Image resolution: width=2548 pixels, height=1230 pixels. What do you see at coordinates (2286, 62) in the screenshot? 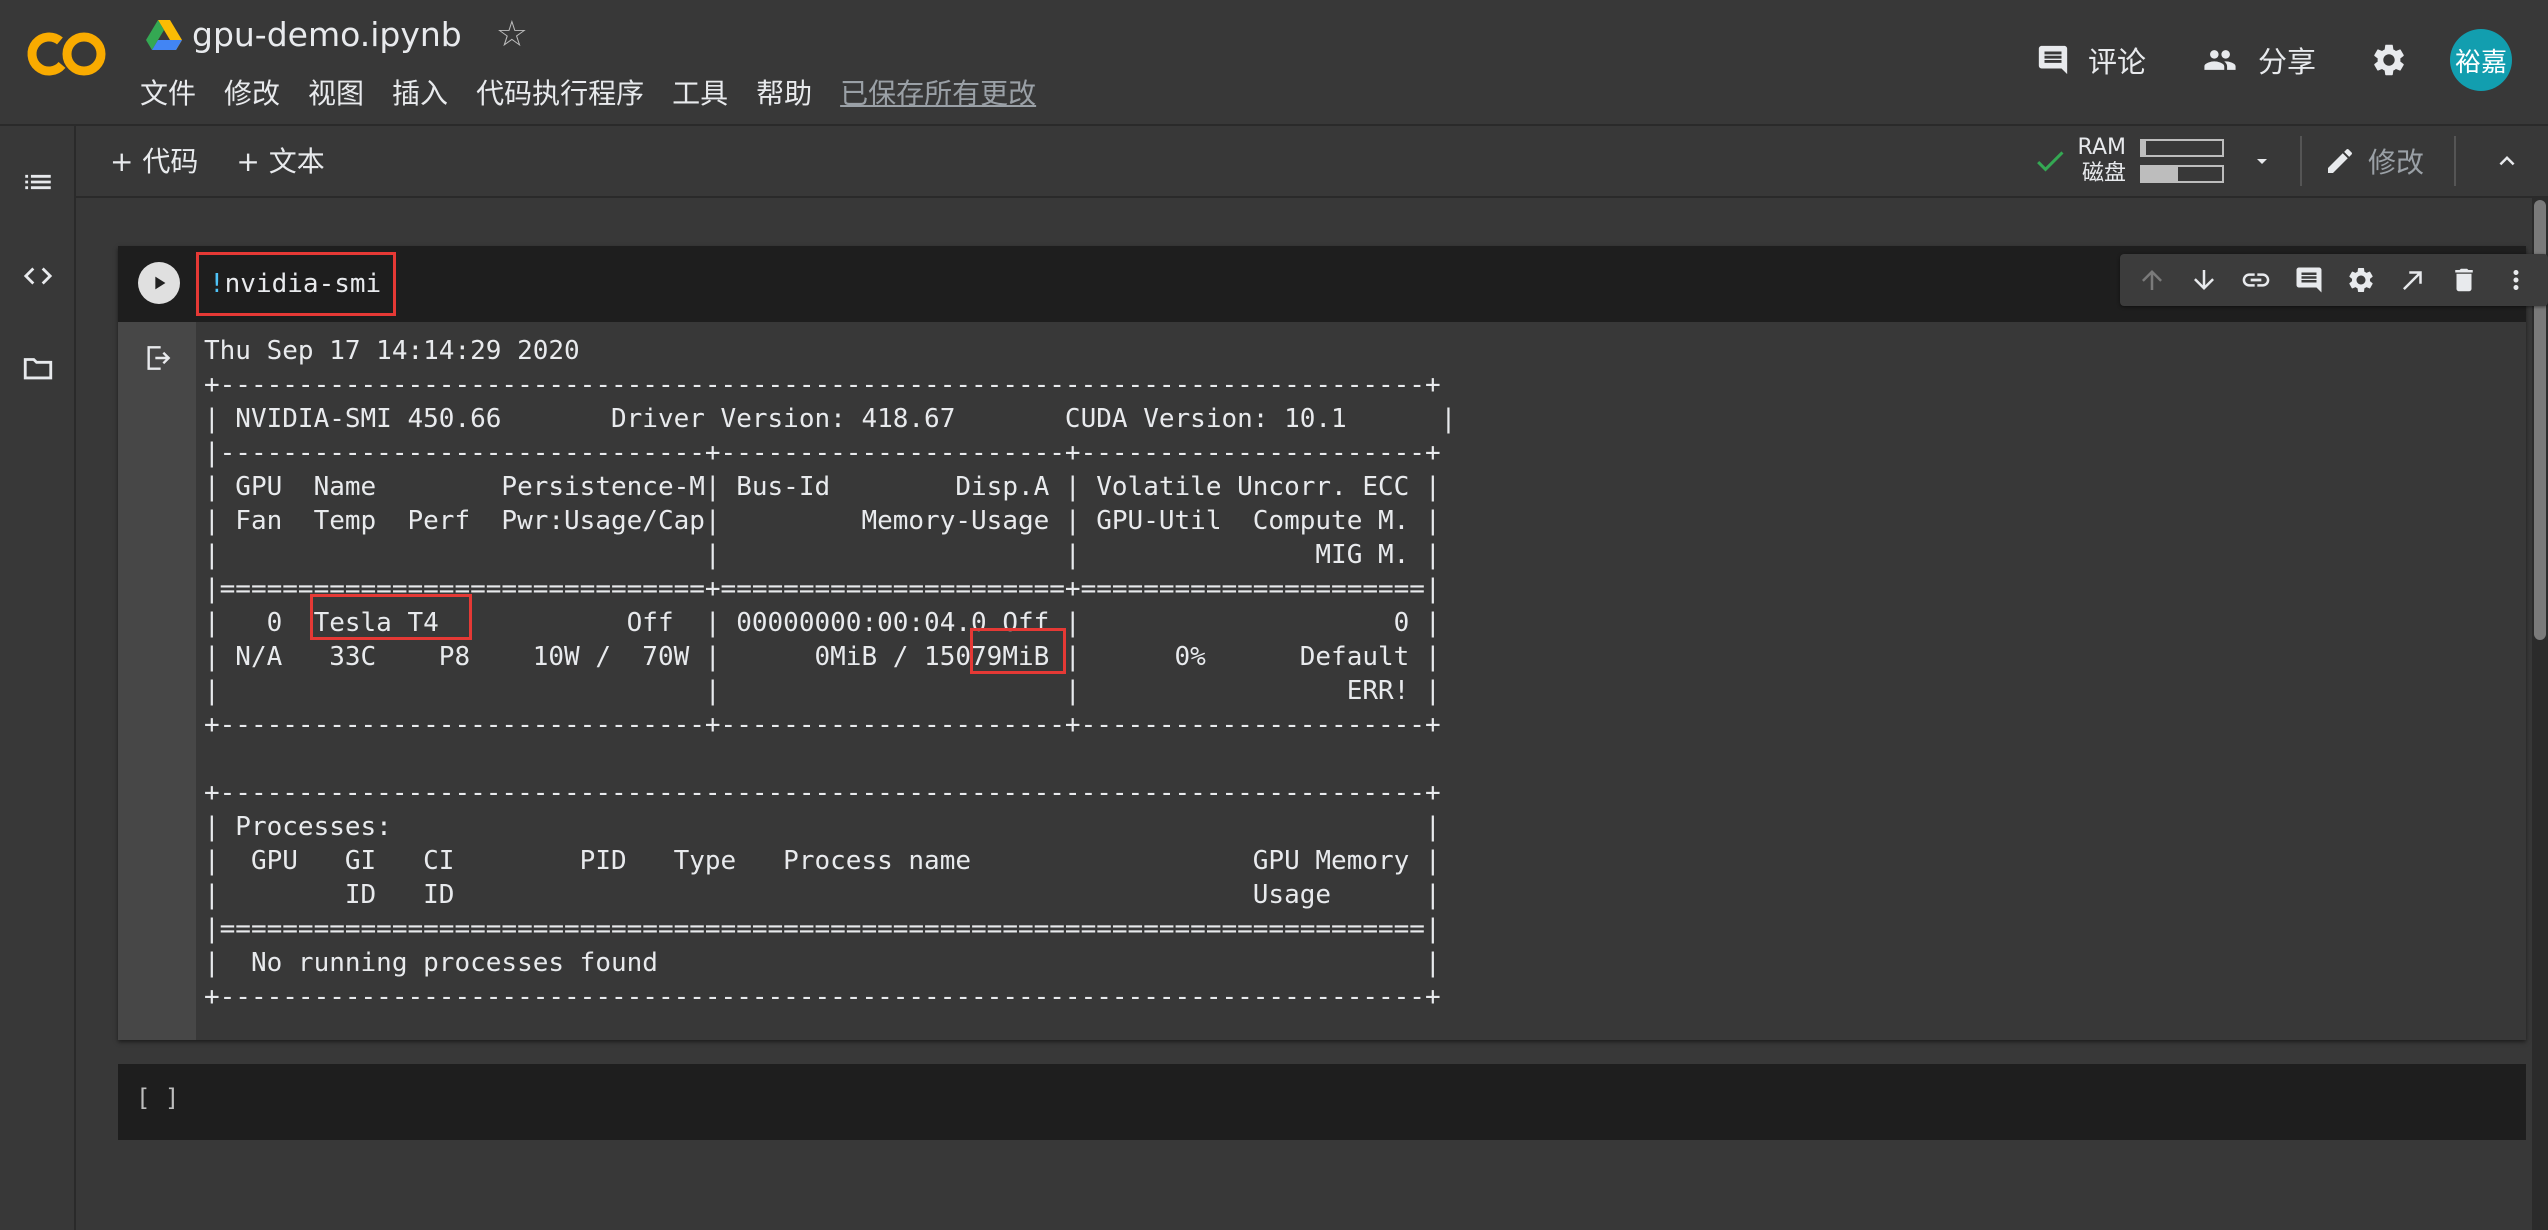
I see `share-label: 分享` at bounding box center [2286, 62].